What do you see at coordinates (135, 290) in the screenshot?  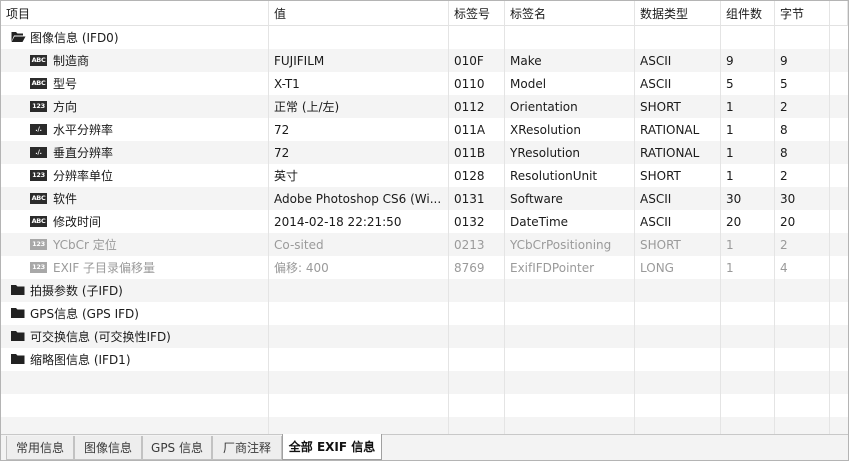 I see `group-label-cell: 拍摄参数 (子IFD)` at bounding box center [135, 290].